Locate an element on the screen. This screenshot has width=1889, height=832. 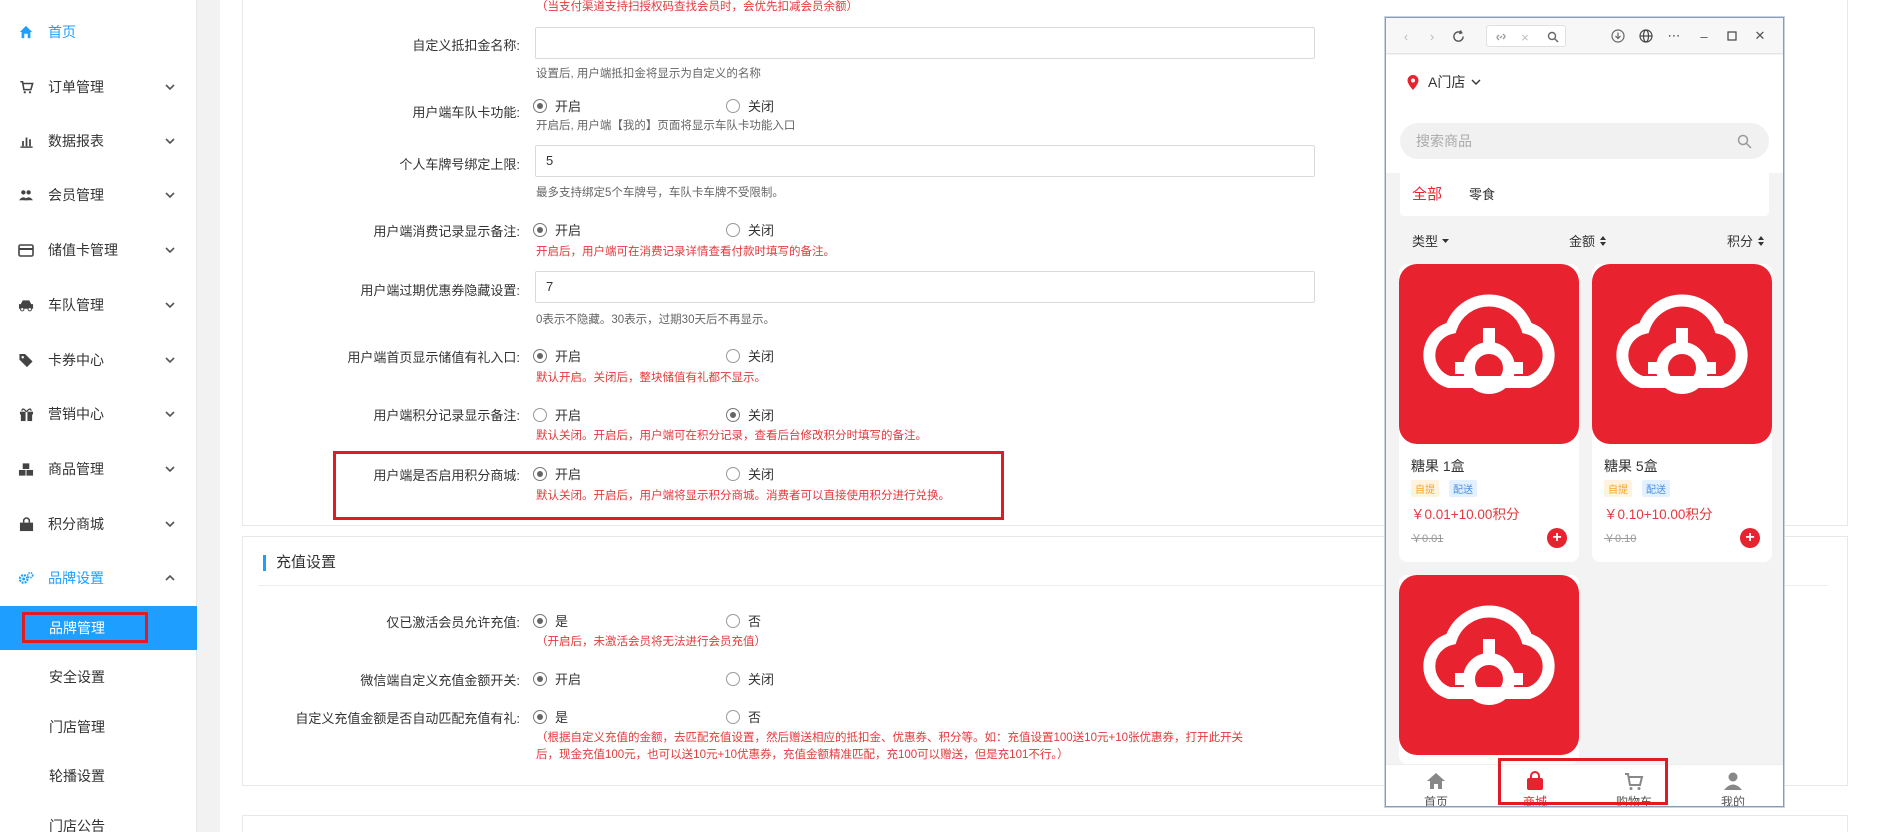
address-bar: × is located at coordinates (1526, 36).